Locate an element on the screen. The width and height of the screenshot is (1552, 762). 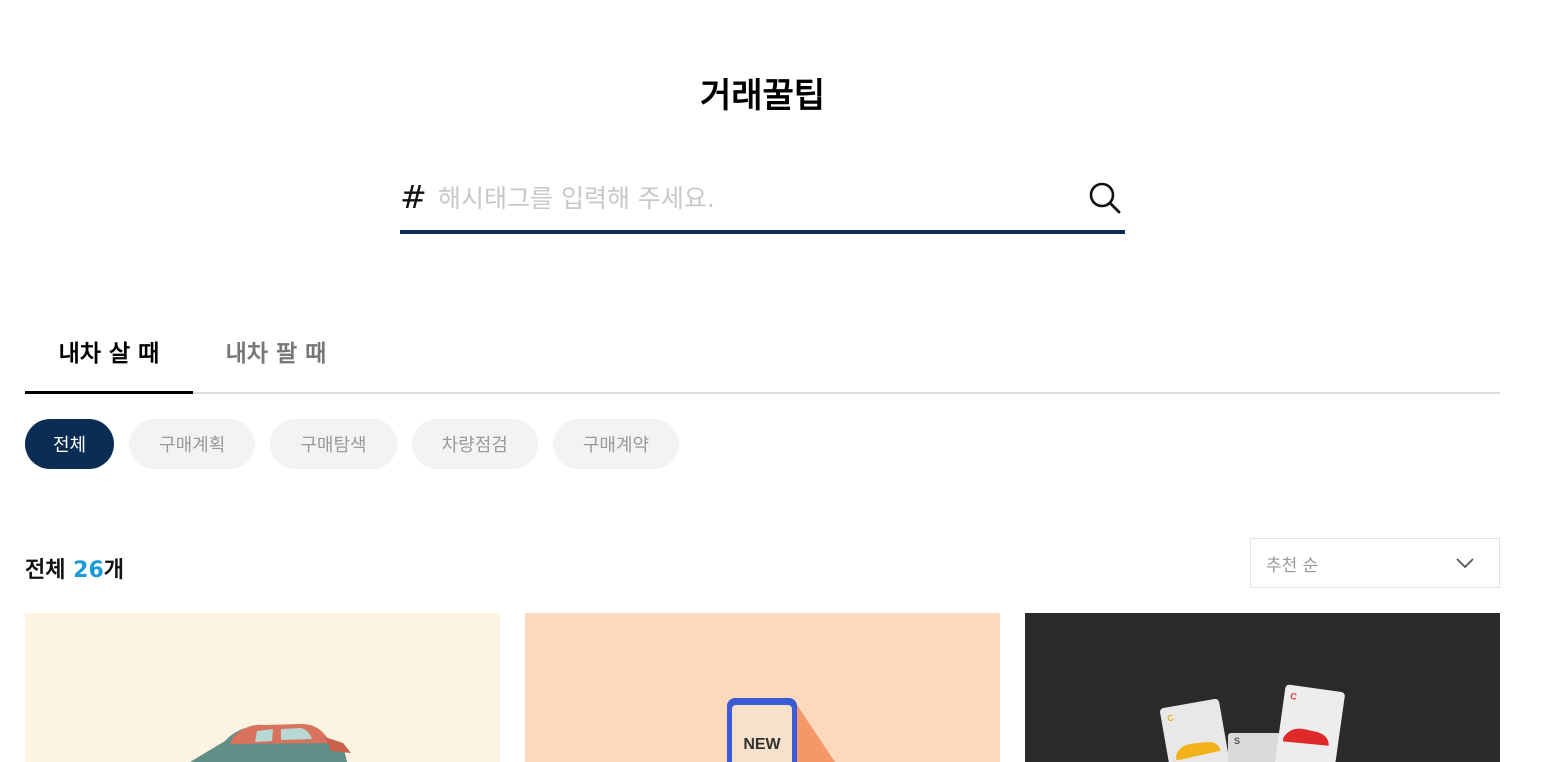
filter-chip-all: 전체 is located at coordinates (70, 444).